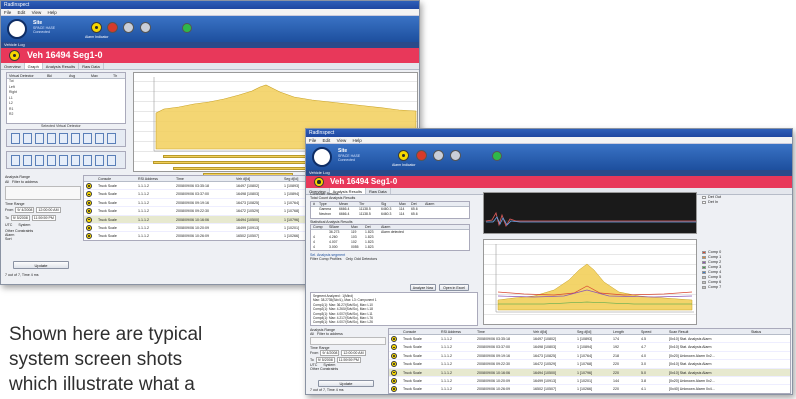  Describe the element at coordinates (24, 225) in the screenshot. I see `system-checkbox: System` at that location.